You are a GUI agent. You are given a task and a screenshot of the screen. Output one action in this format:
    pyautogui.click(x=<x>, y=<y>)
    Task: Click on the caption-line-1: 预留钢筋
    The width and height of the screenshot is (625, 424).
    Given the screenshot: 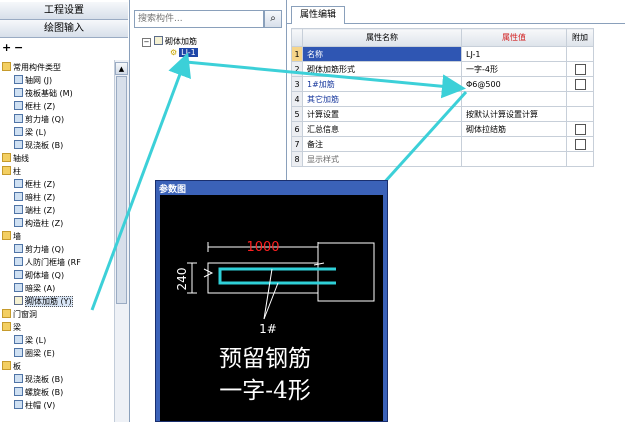 What is the action you would take?
    pyautogui.click(x=265, y=359)
    